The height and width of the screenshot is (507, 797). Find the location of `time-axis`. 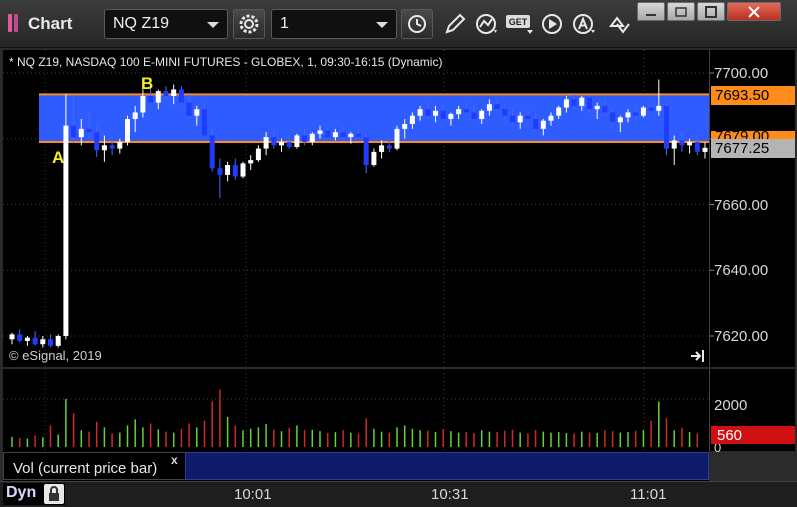

time-axis is located at coordinates (398, 494).